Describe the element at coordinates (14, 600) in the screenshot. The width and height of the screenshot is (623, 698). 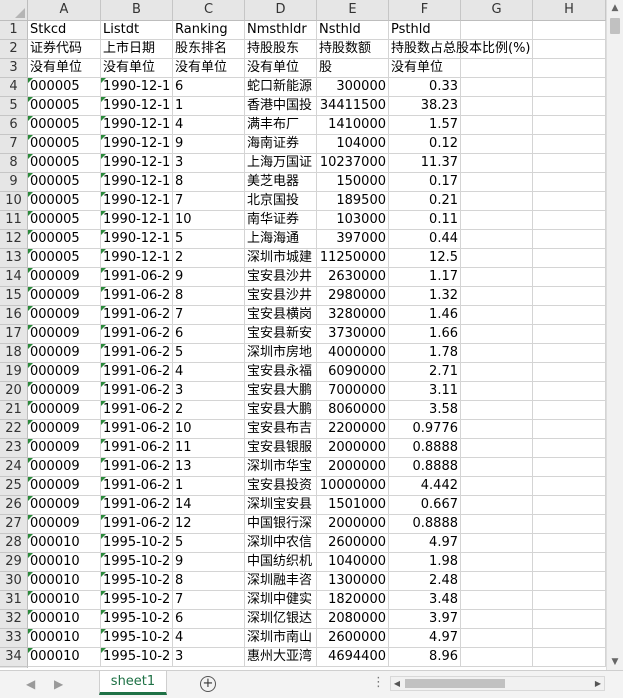
I see `row-header-31: 31` at that location.